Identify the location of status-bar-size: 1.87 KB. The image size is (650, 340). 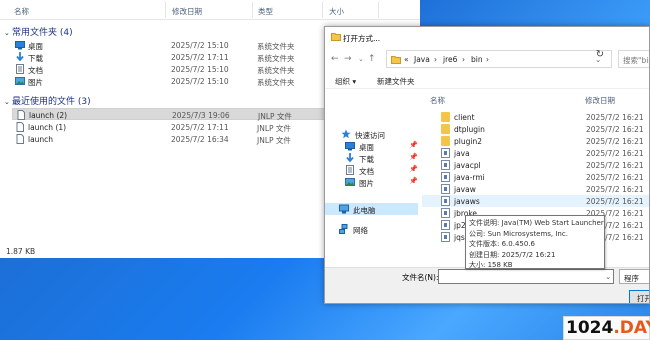
(21, 251).